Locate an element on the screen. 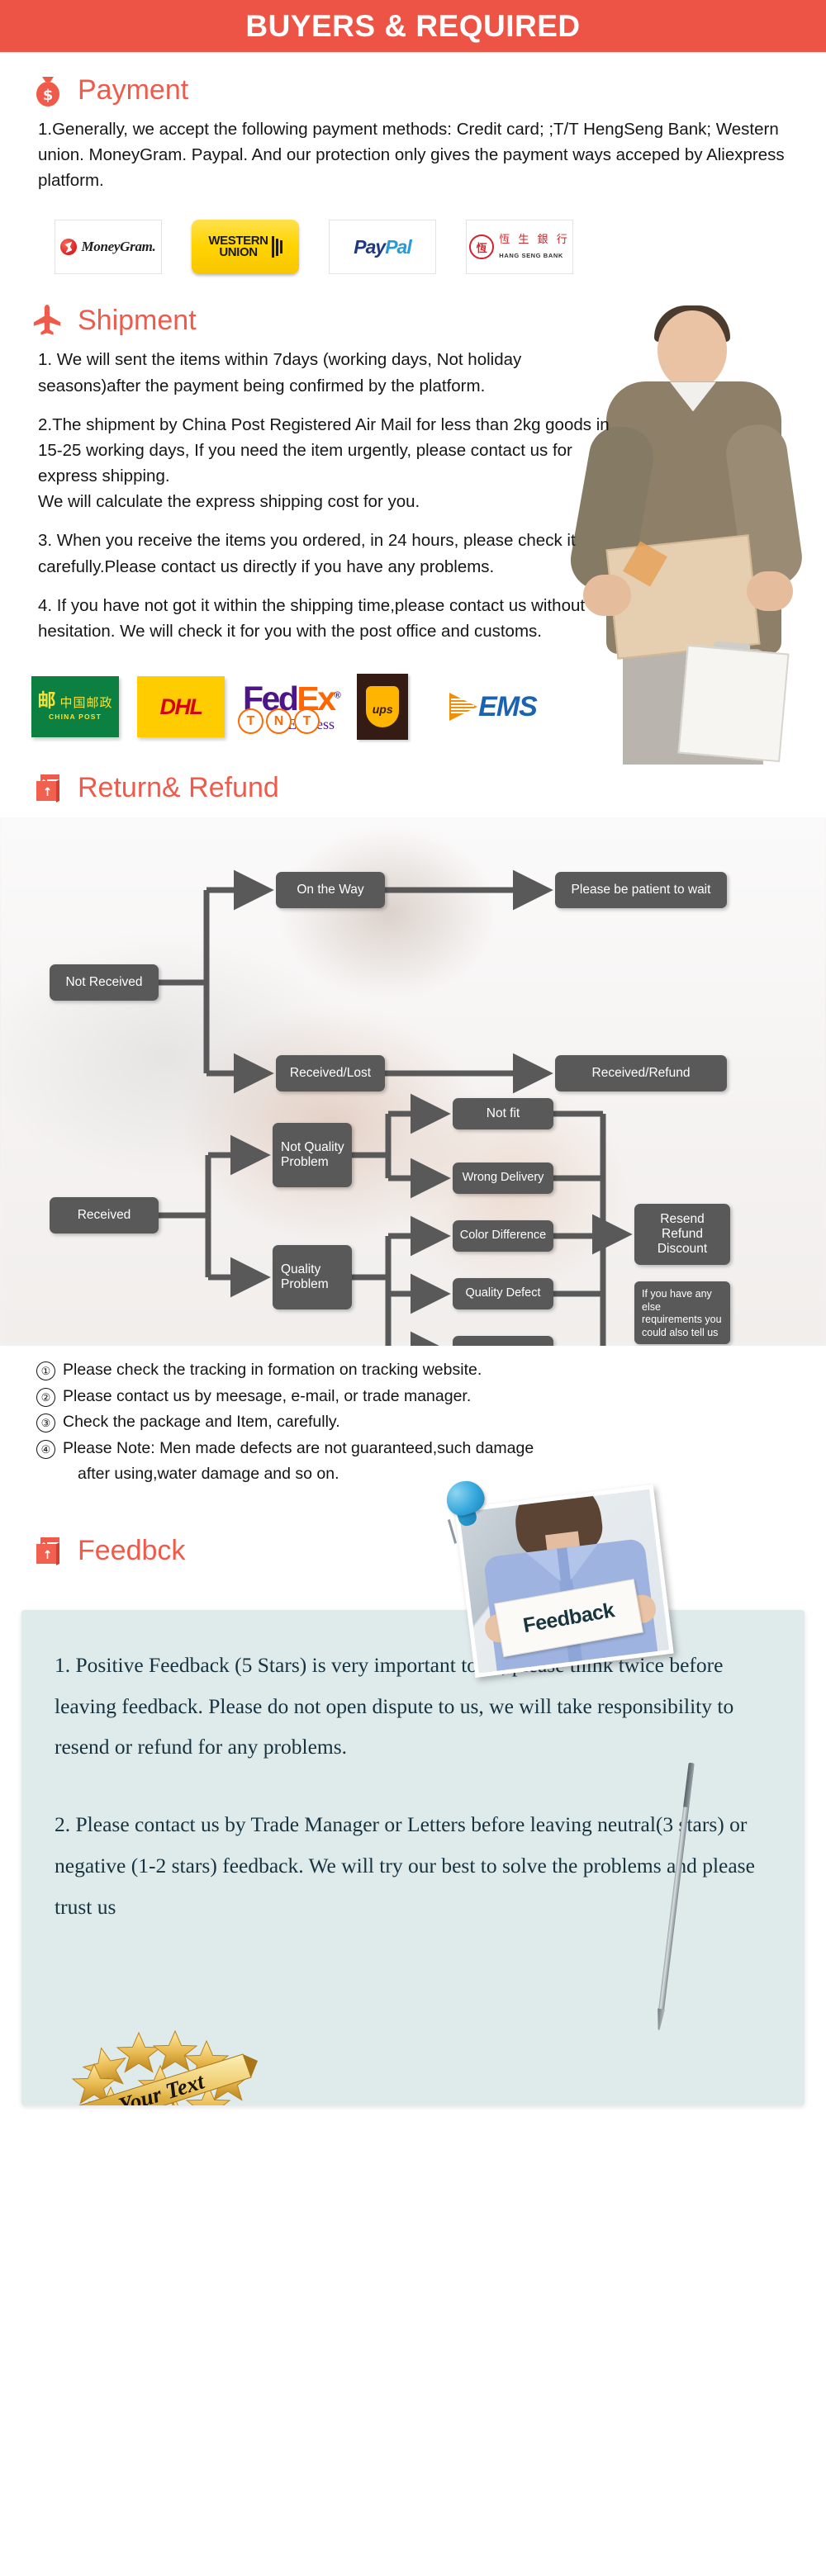 This screenshot has height=2576, width=826. flow-node-please-be-patient: Please be patient to wait is located at coordinates (641, 890).